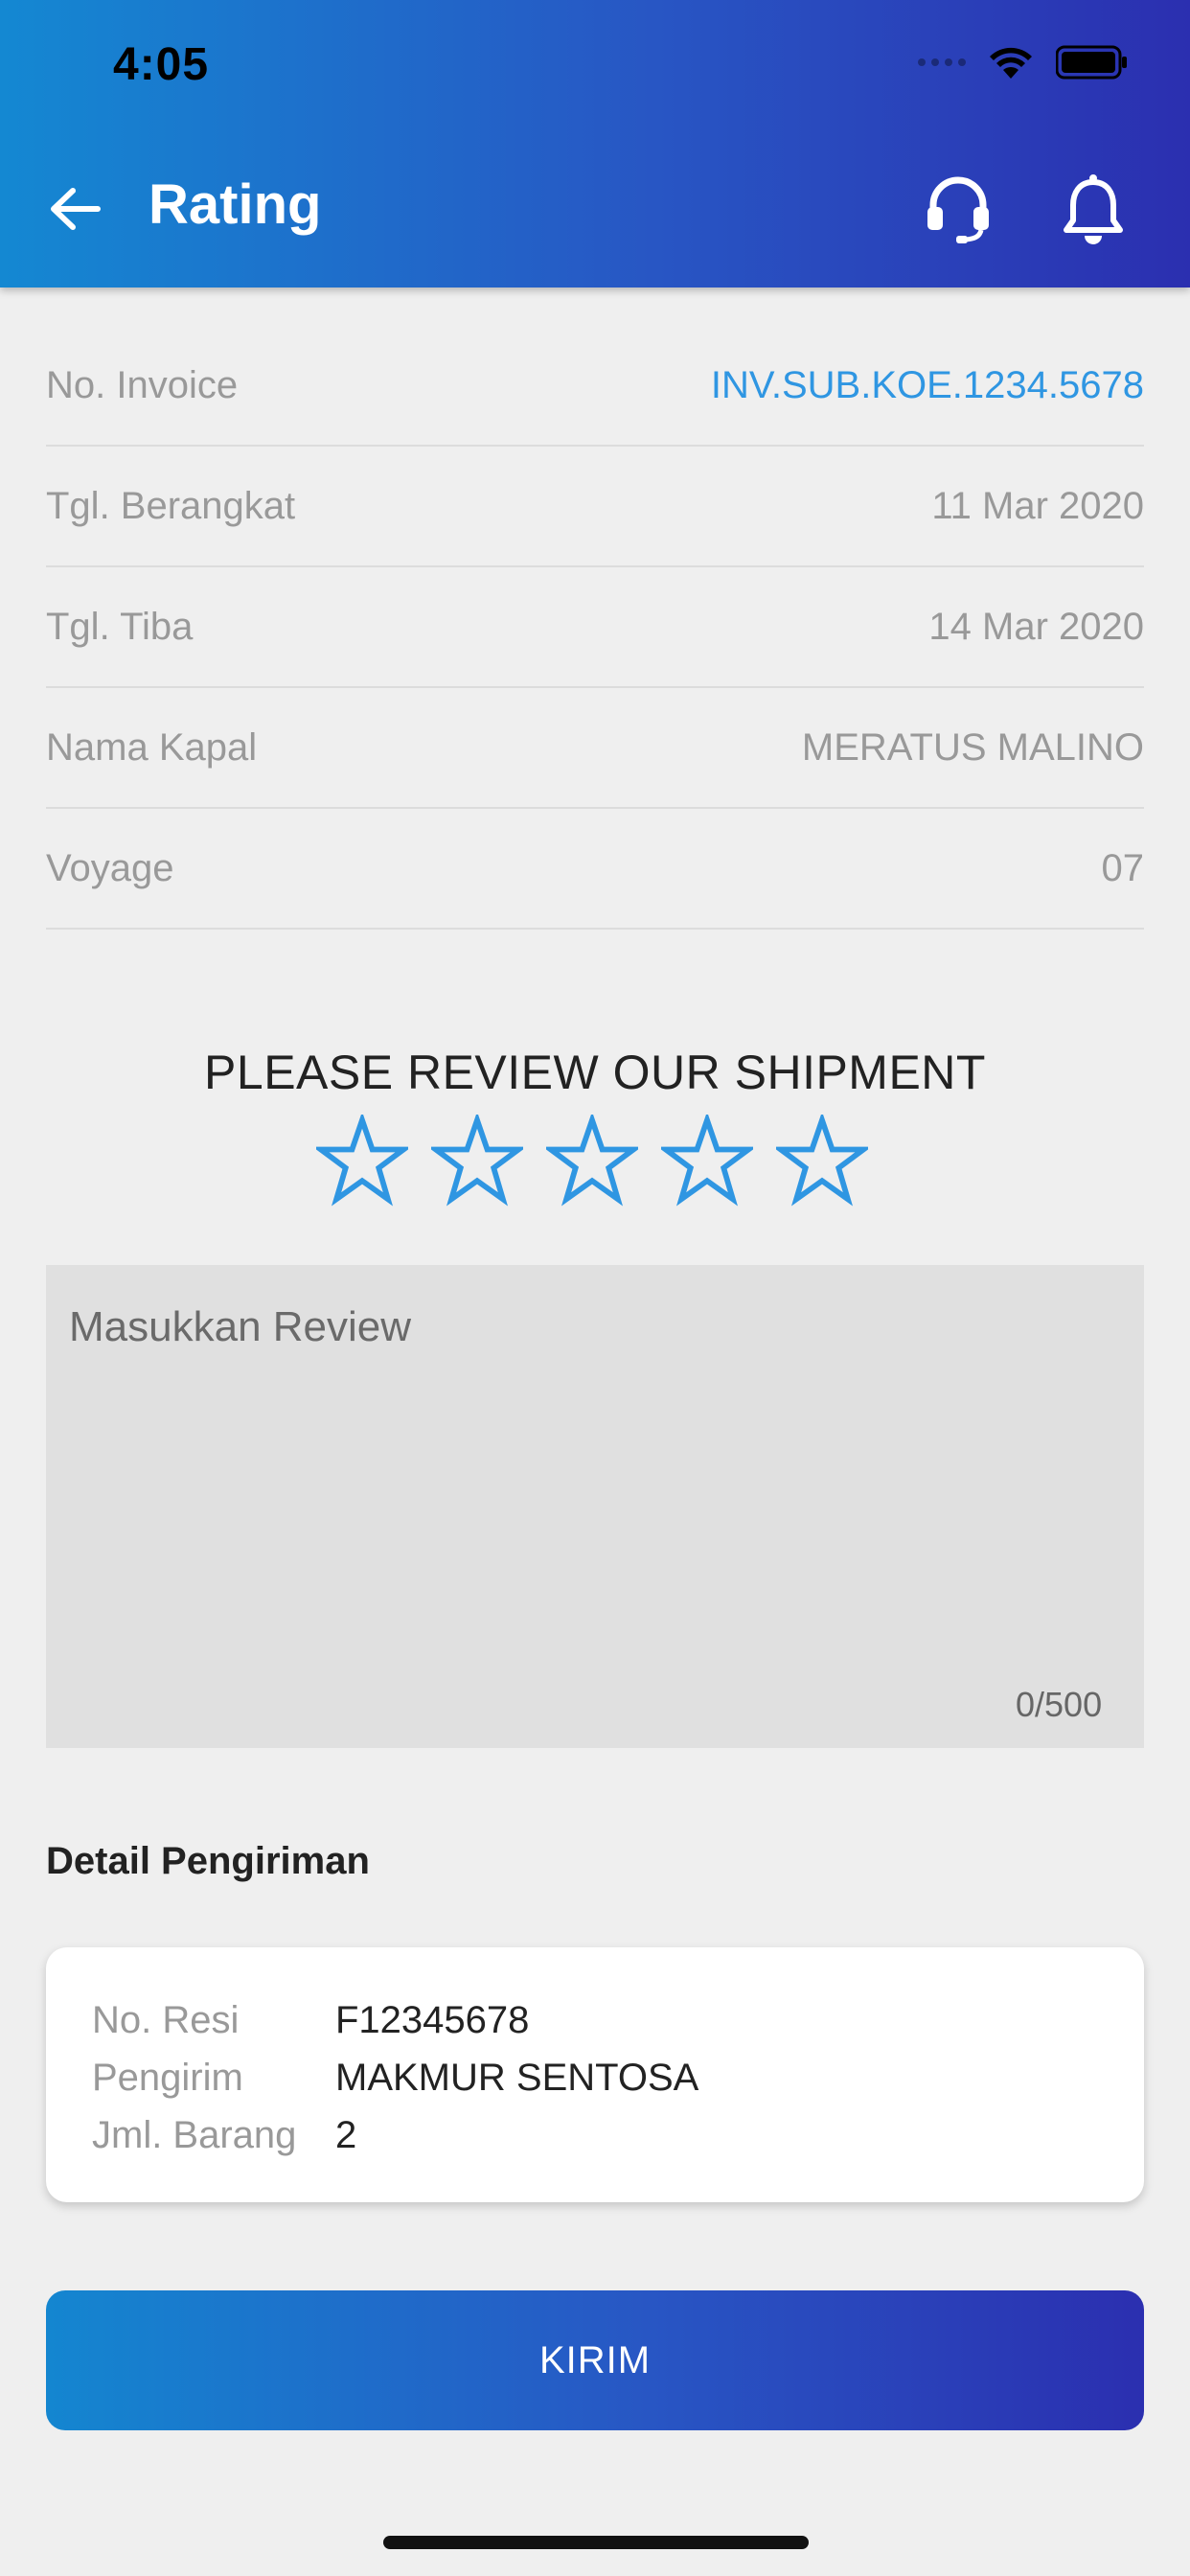  What do you see at coordinates (120, 626) in the screenshot?
I see `info-label: Tgl. Tiba` at bounding box center [120, 626].